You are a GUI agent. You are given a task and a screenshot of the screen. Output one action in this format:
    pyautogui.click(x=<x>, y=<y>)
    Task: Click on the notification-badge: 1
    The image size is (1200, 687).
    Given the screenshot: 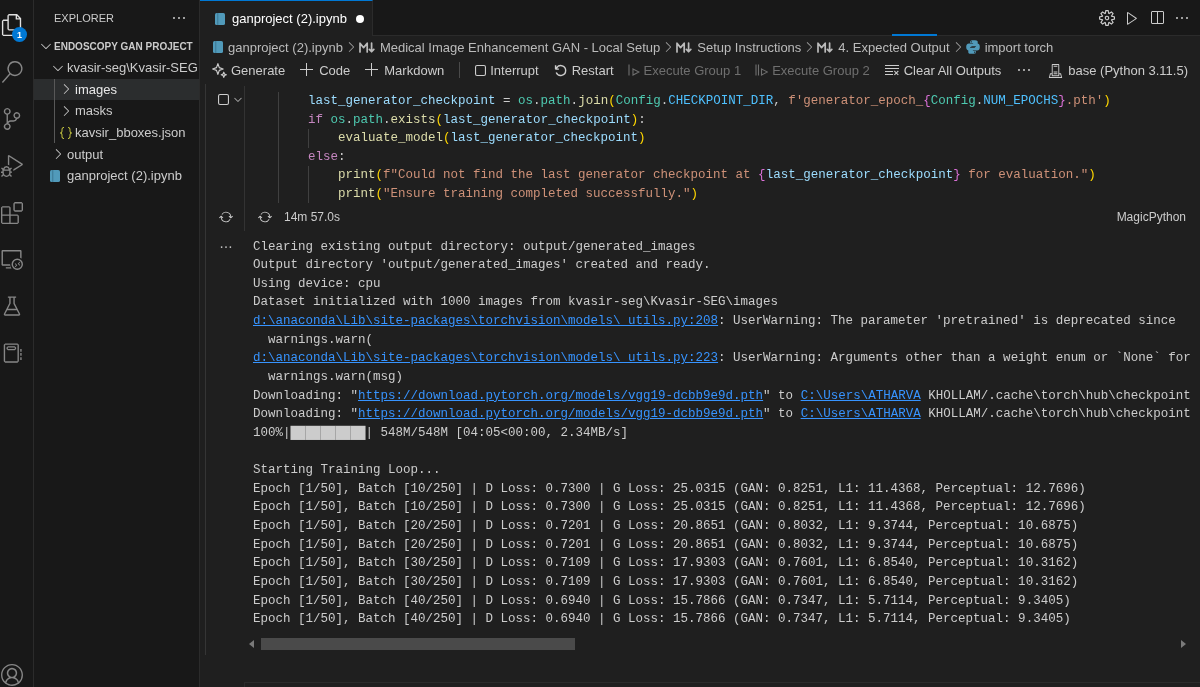 What is the action you would take?
    pyautogui.click(x=19, y=34)
    